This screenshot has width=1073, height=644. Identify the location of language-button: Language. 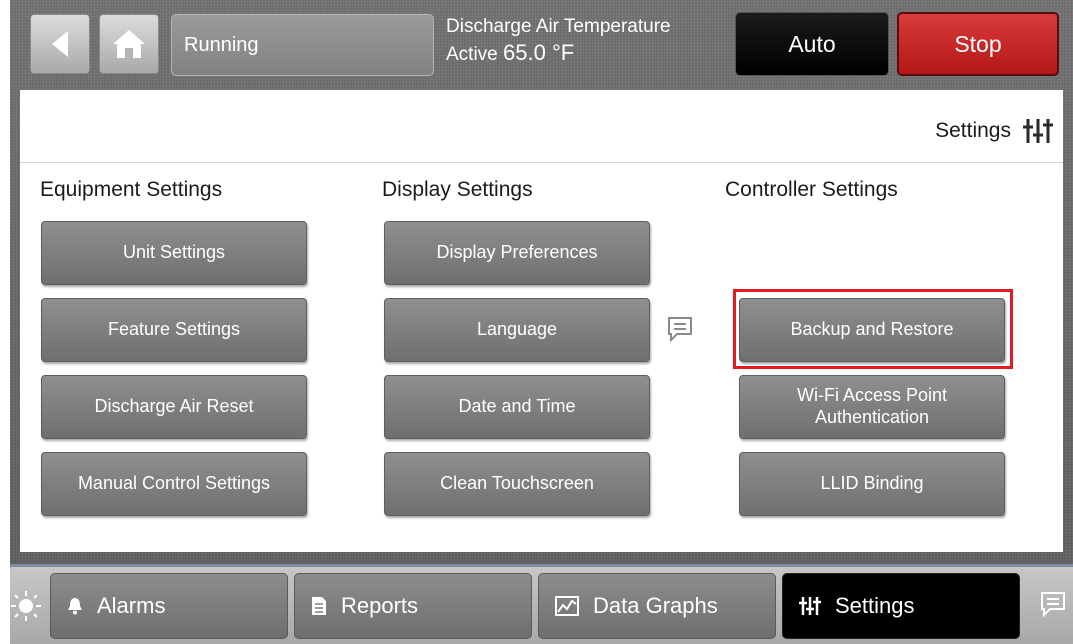
(517, 330).